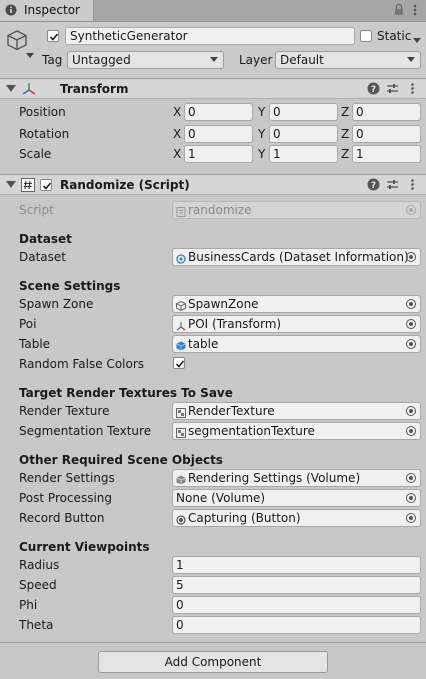  I want to click on tab-inspector: Inspector, so click(47, 10).